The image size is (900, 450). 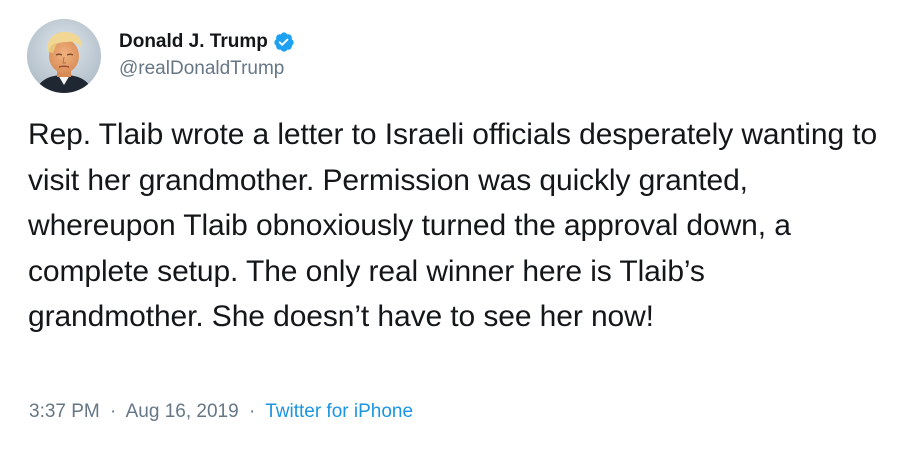 I want to click on tweet-source-link: Twitter for iPhone, so click(x=339, y=411).